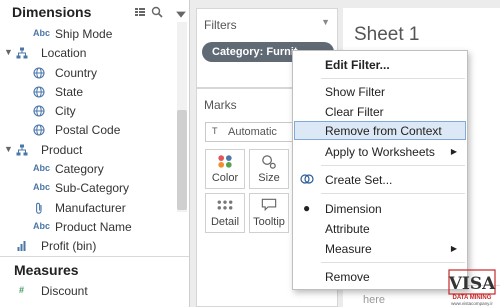  What do you see at coordinates (374, 300) in the screenshot?
I see `drop-field-hint: here` at bounding box center [374, 300].